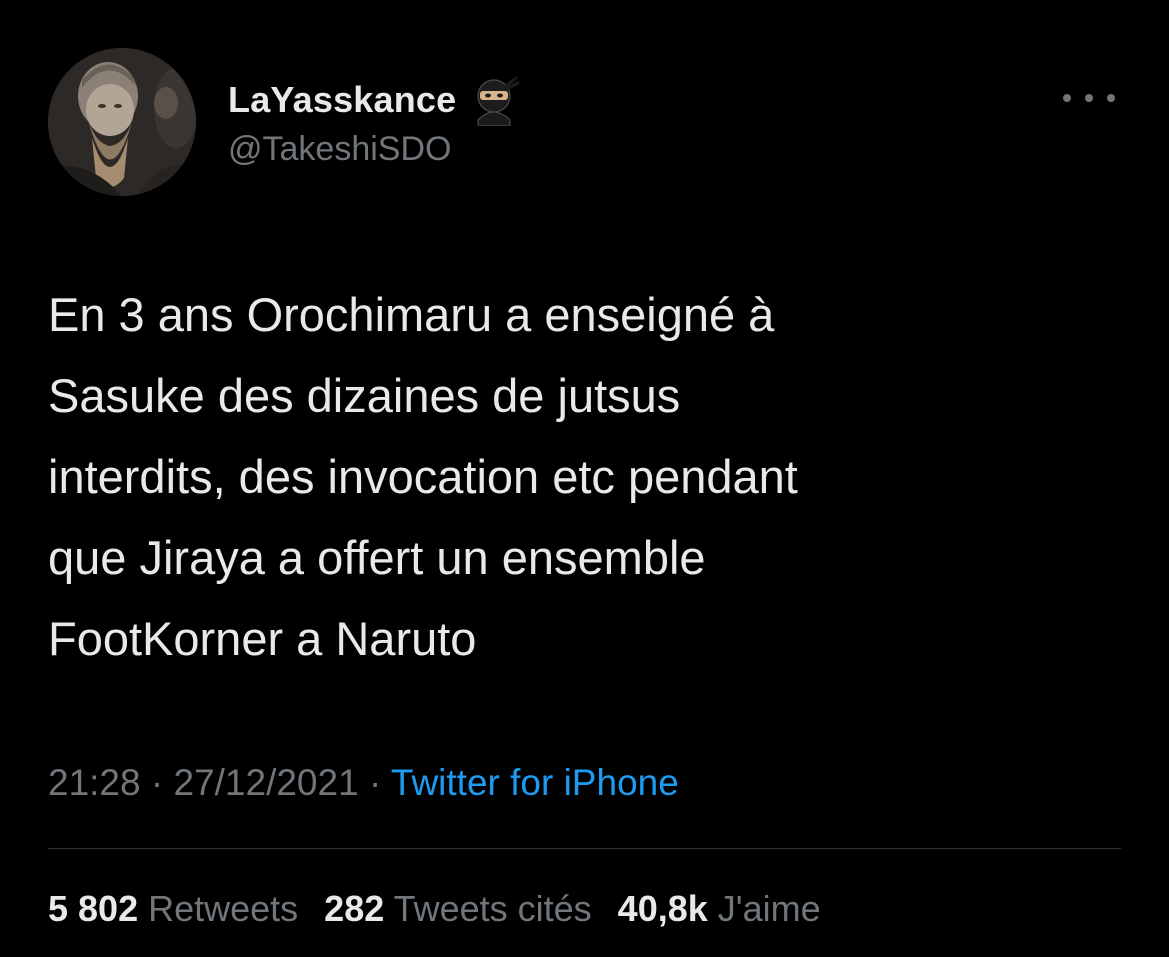 This screenshot has width=1169, height=957. I want to click on tweet-meta: 21:28 · 27/12/2021 · Twitter for iPhone, so click(363, 783).